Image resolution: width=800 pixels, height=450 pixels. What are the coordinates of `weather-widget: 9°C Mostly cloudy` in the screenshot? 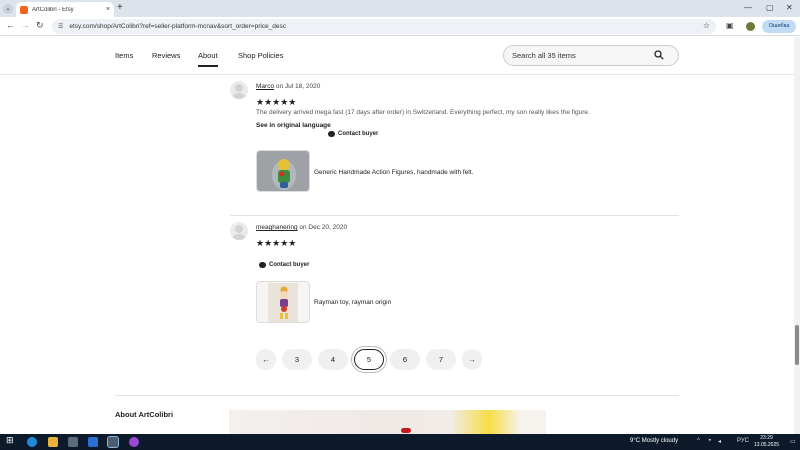 It's located at (654, 441).